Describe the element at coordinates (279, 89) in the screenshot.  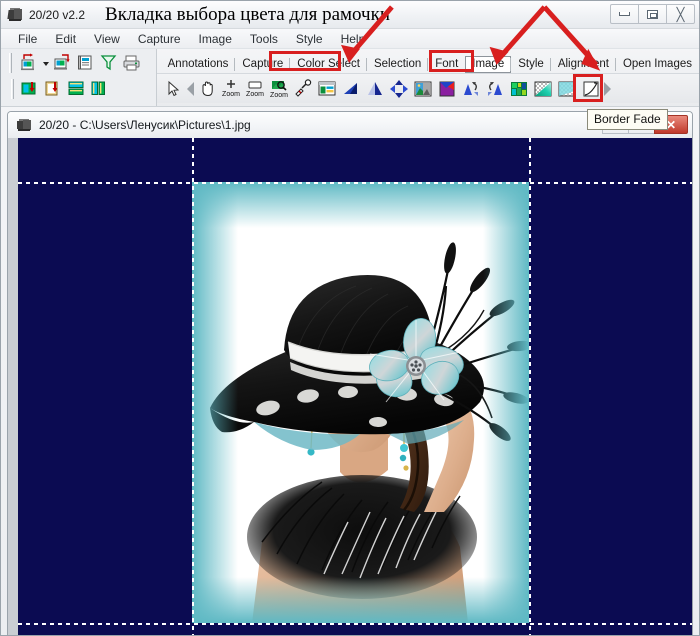
I see `zoom-region-icon: Zoom` at that location.